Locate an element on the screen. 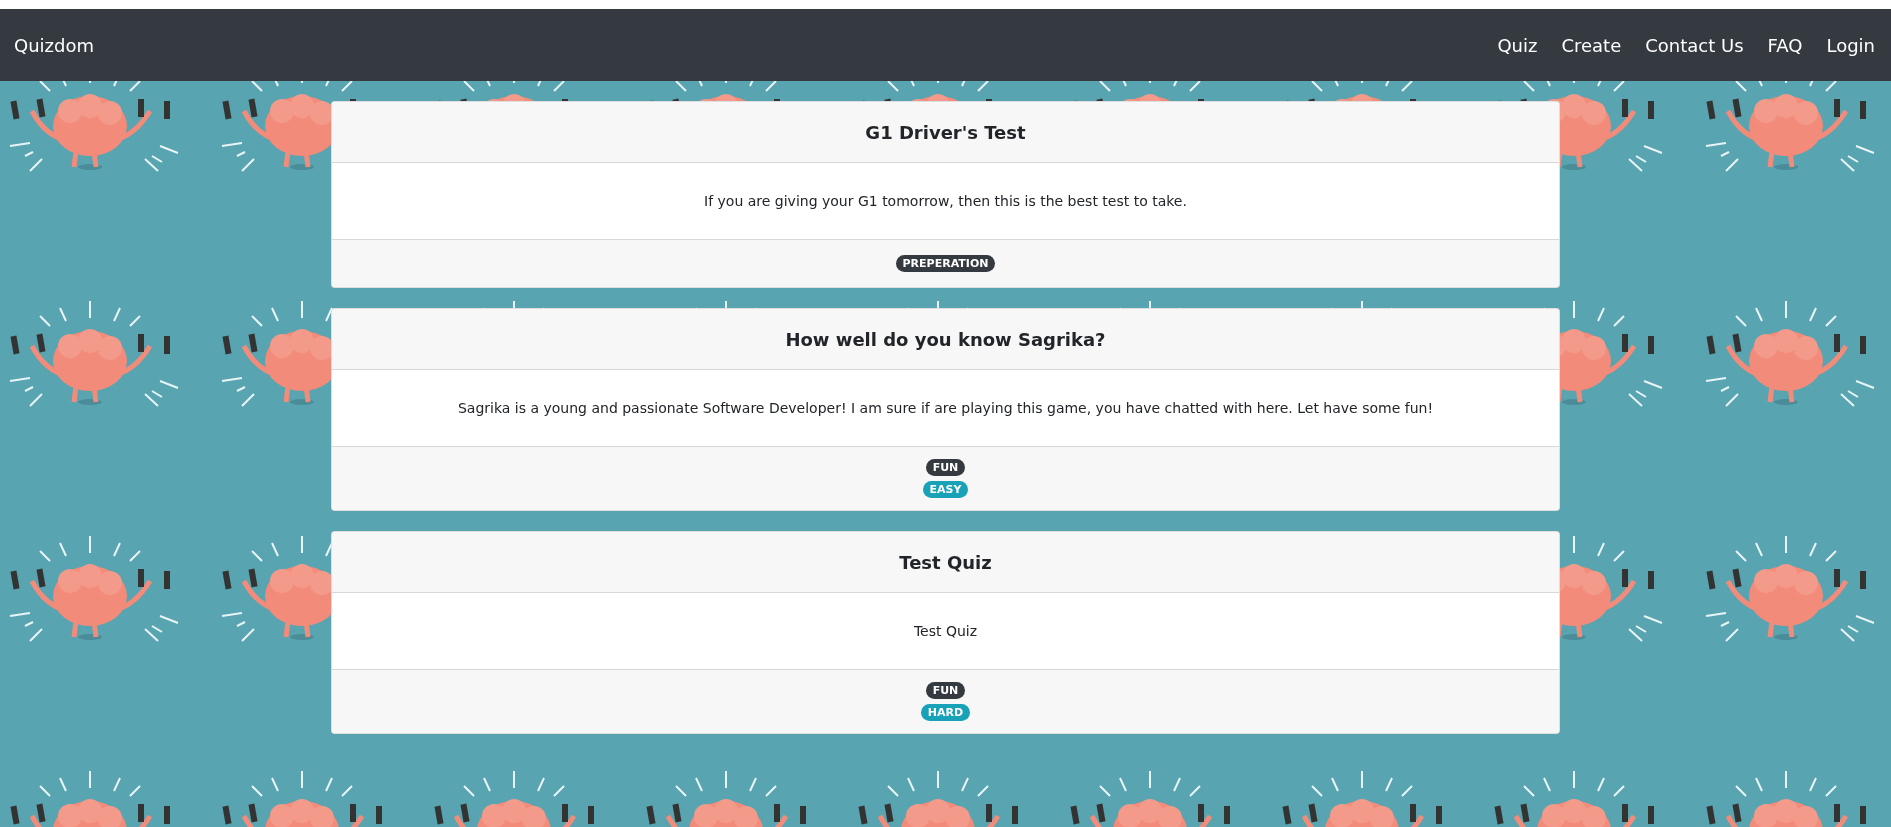  nav-link: Create is located at coordinates (1591, 45).